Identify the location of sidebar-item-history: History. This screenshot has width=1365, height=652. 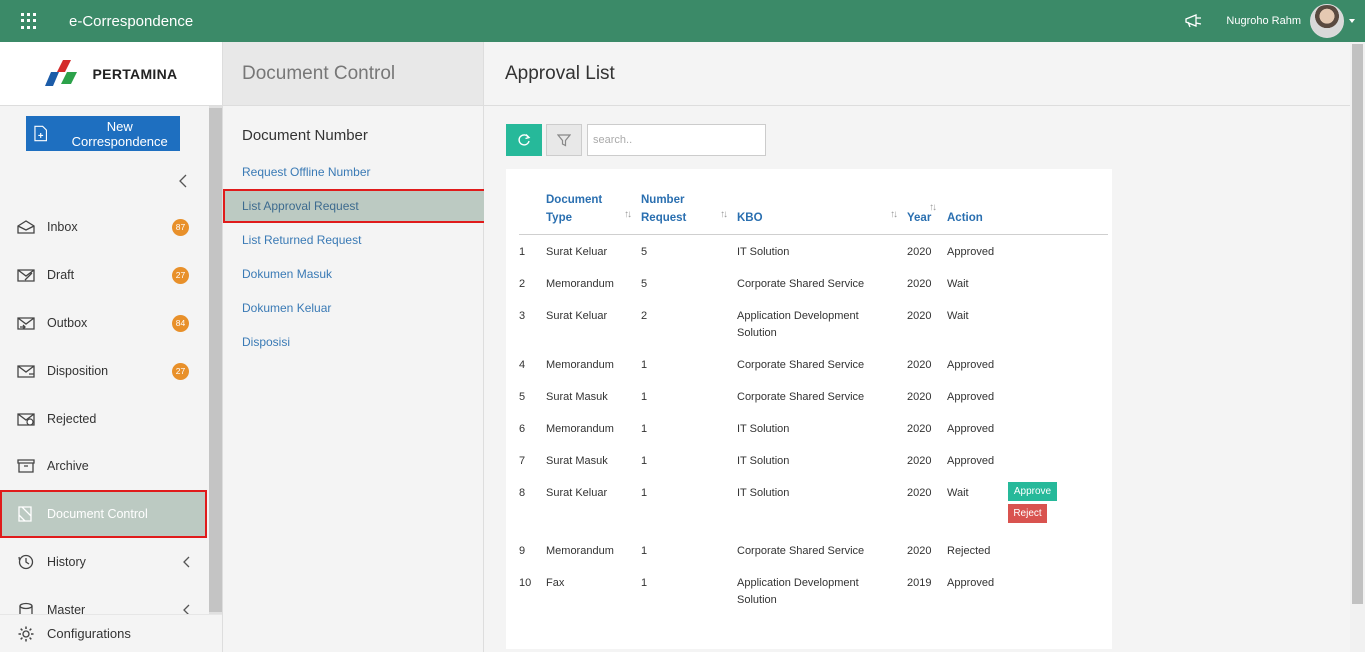
(103, 562).